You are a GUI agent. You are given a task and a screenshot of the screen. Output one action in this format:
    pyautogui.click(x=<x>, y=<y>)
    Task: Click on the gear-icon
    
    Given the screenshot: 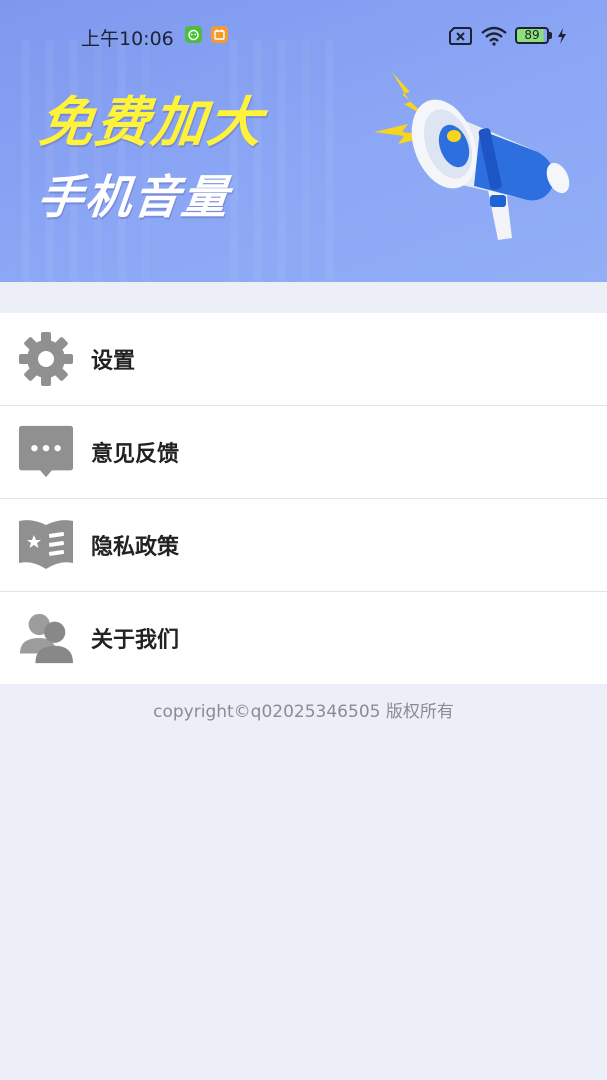 What is the action you would take?
    pyautogui.click(x=46, y=359)
    